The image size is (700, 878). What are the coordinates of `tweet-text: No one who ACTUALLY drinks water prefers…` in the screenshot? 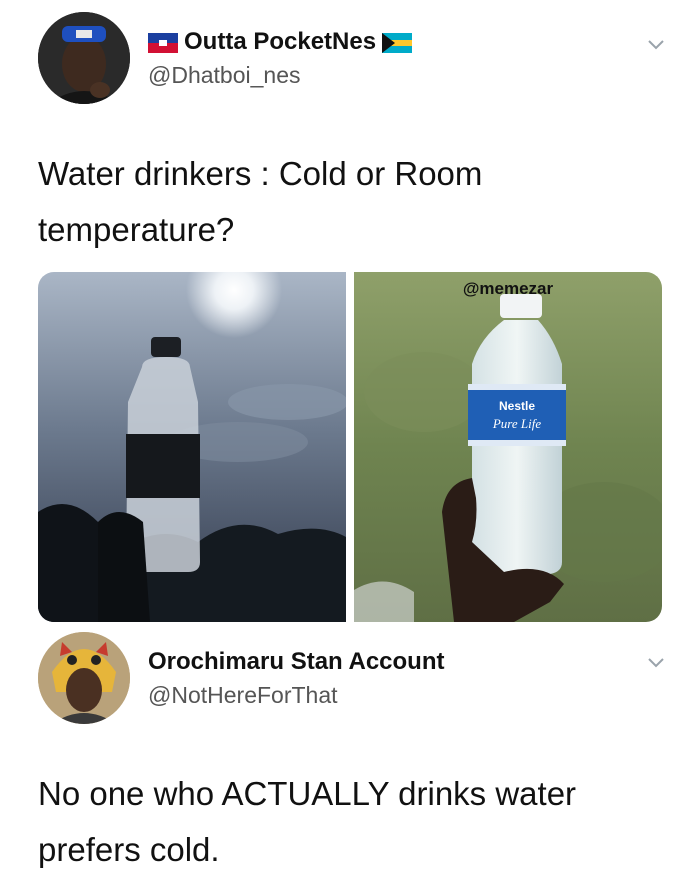 It's located at (348, 822).